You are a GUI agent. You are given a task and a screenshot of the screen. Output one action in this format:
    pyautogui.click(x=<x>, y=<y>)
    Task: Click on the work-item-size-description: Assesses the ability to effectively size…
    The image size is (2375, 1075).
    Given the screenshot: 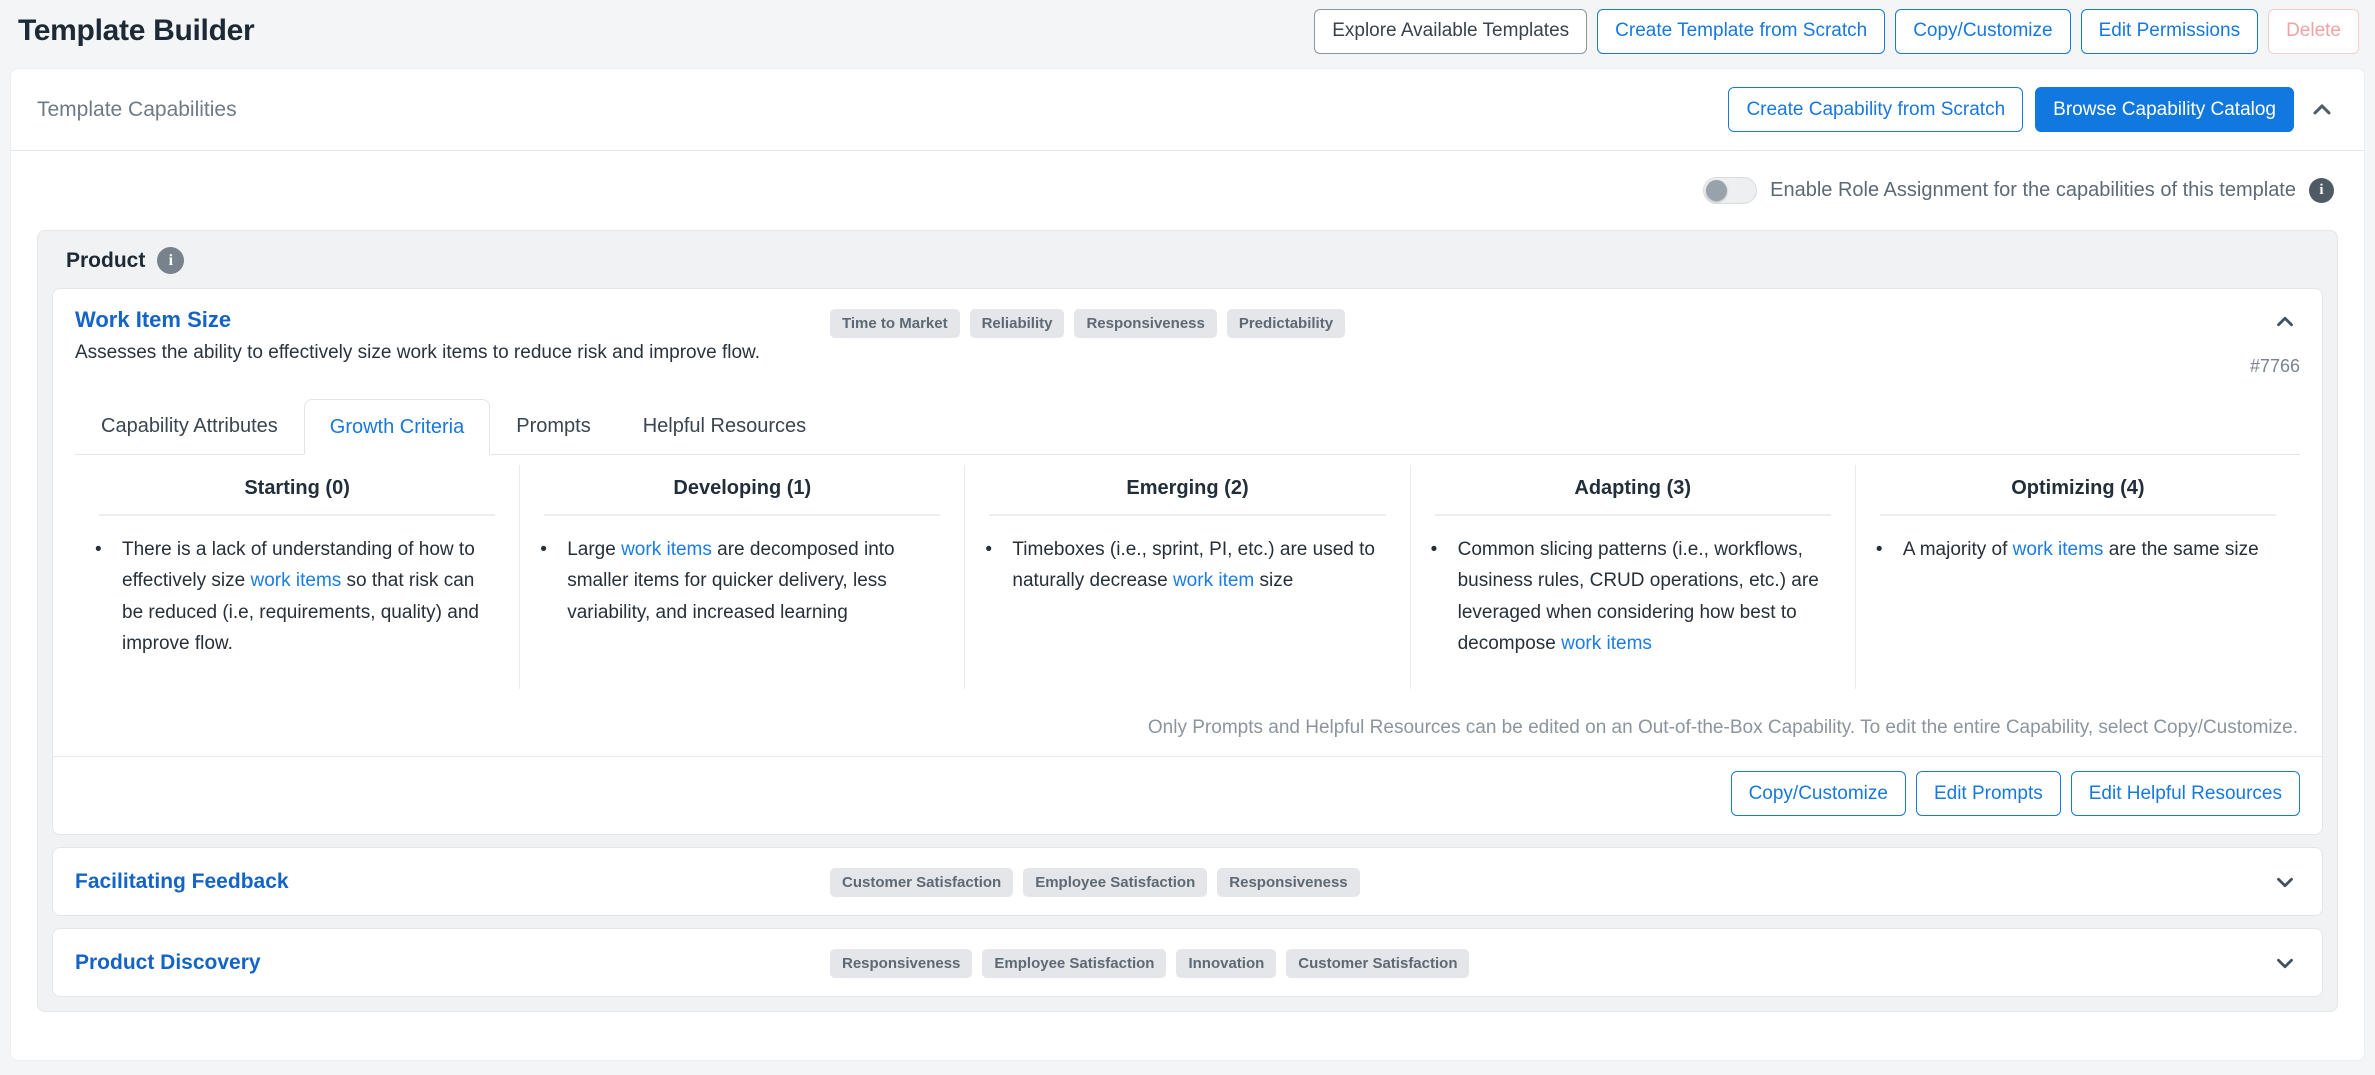 What is the action you would take?
    pyautogui.click(x=417, y=352)
    